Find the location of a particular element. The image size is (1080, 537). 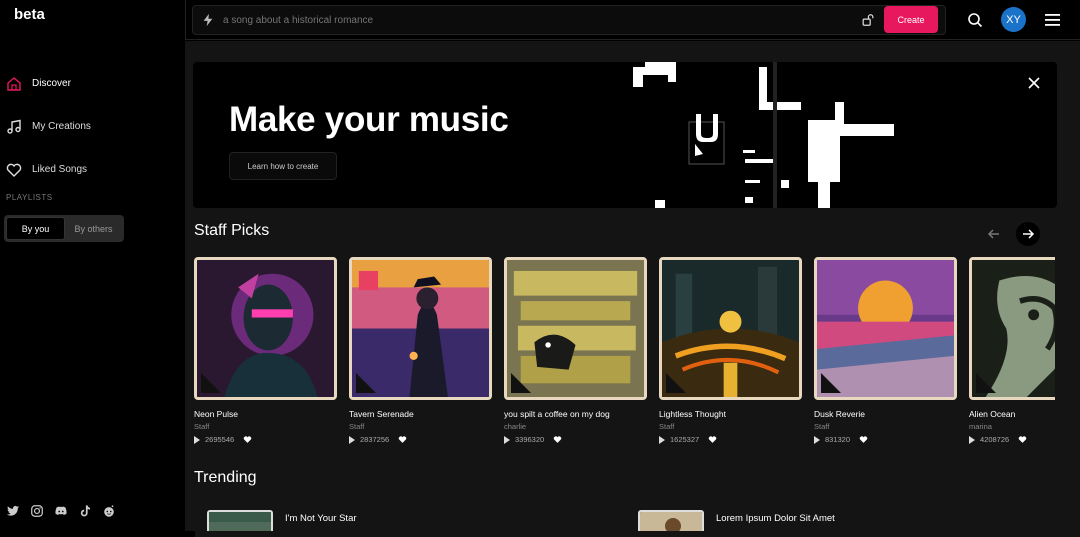

arrow-left-icon is located at coordinates (993, 234).